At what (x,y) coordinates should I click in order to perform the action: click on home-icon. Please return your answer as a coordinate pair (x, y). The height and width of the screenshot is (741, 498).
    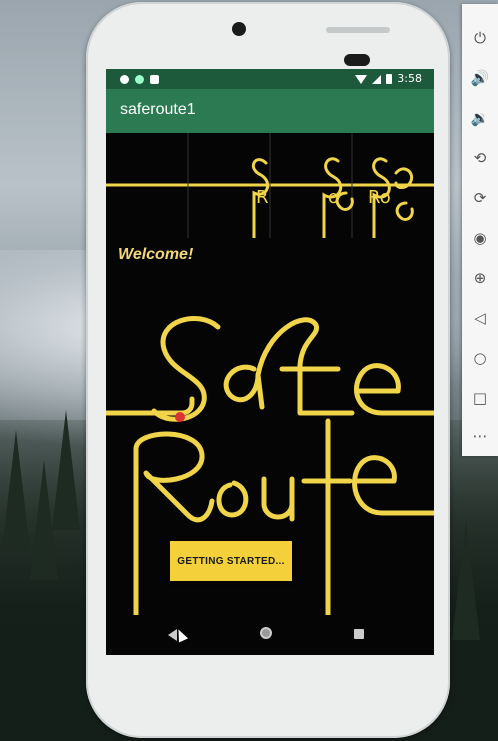
    Looking at the image, I should click on (266, 633).